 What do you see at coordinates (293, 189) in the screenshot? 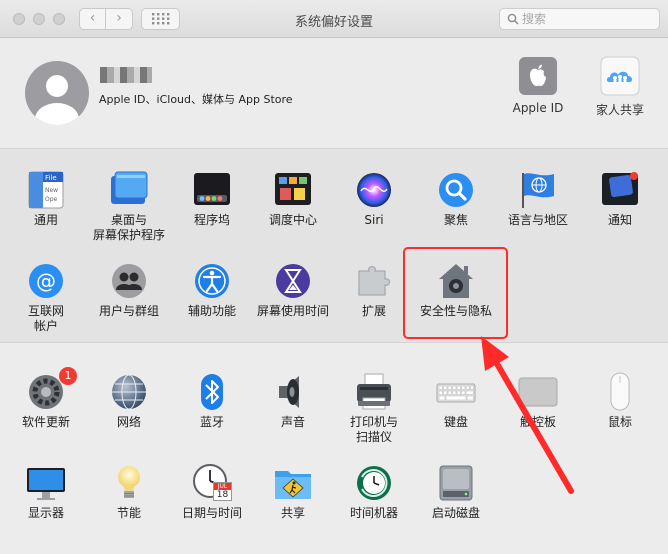
I see `mission-control-icon` at bounding box center [293, 189].